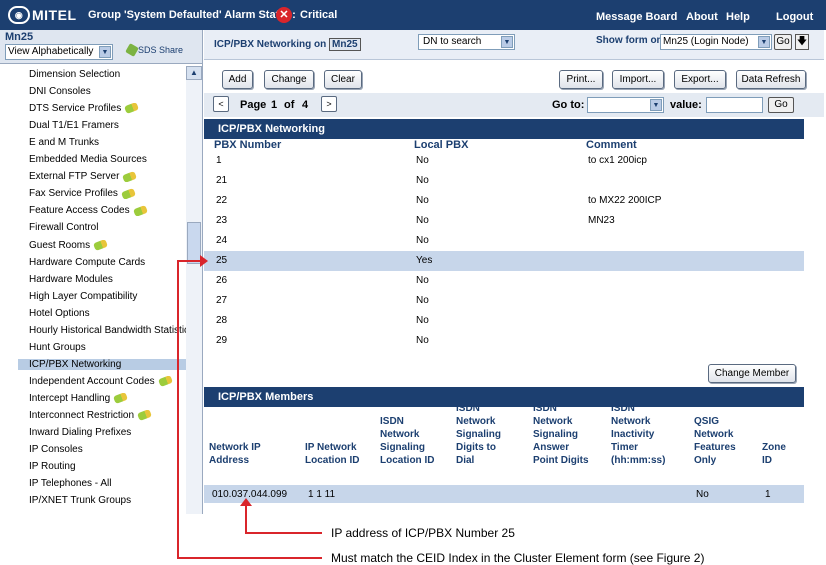 This screenshot has height=565, width=826. I want to click on logo-text: MITEL, so click(54, 15).